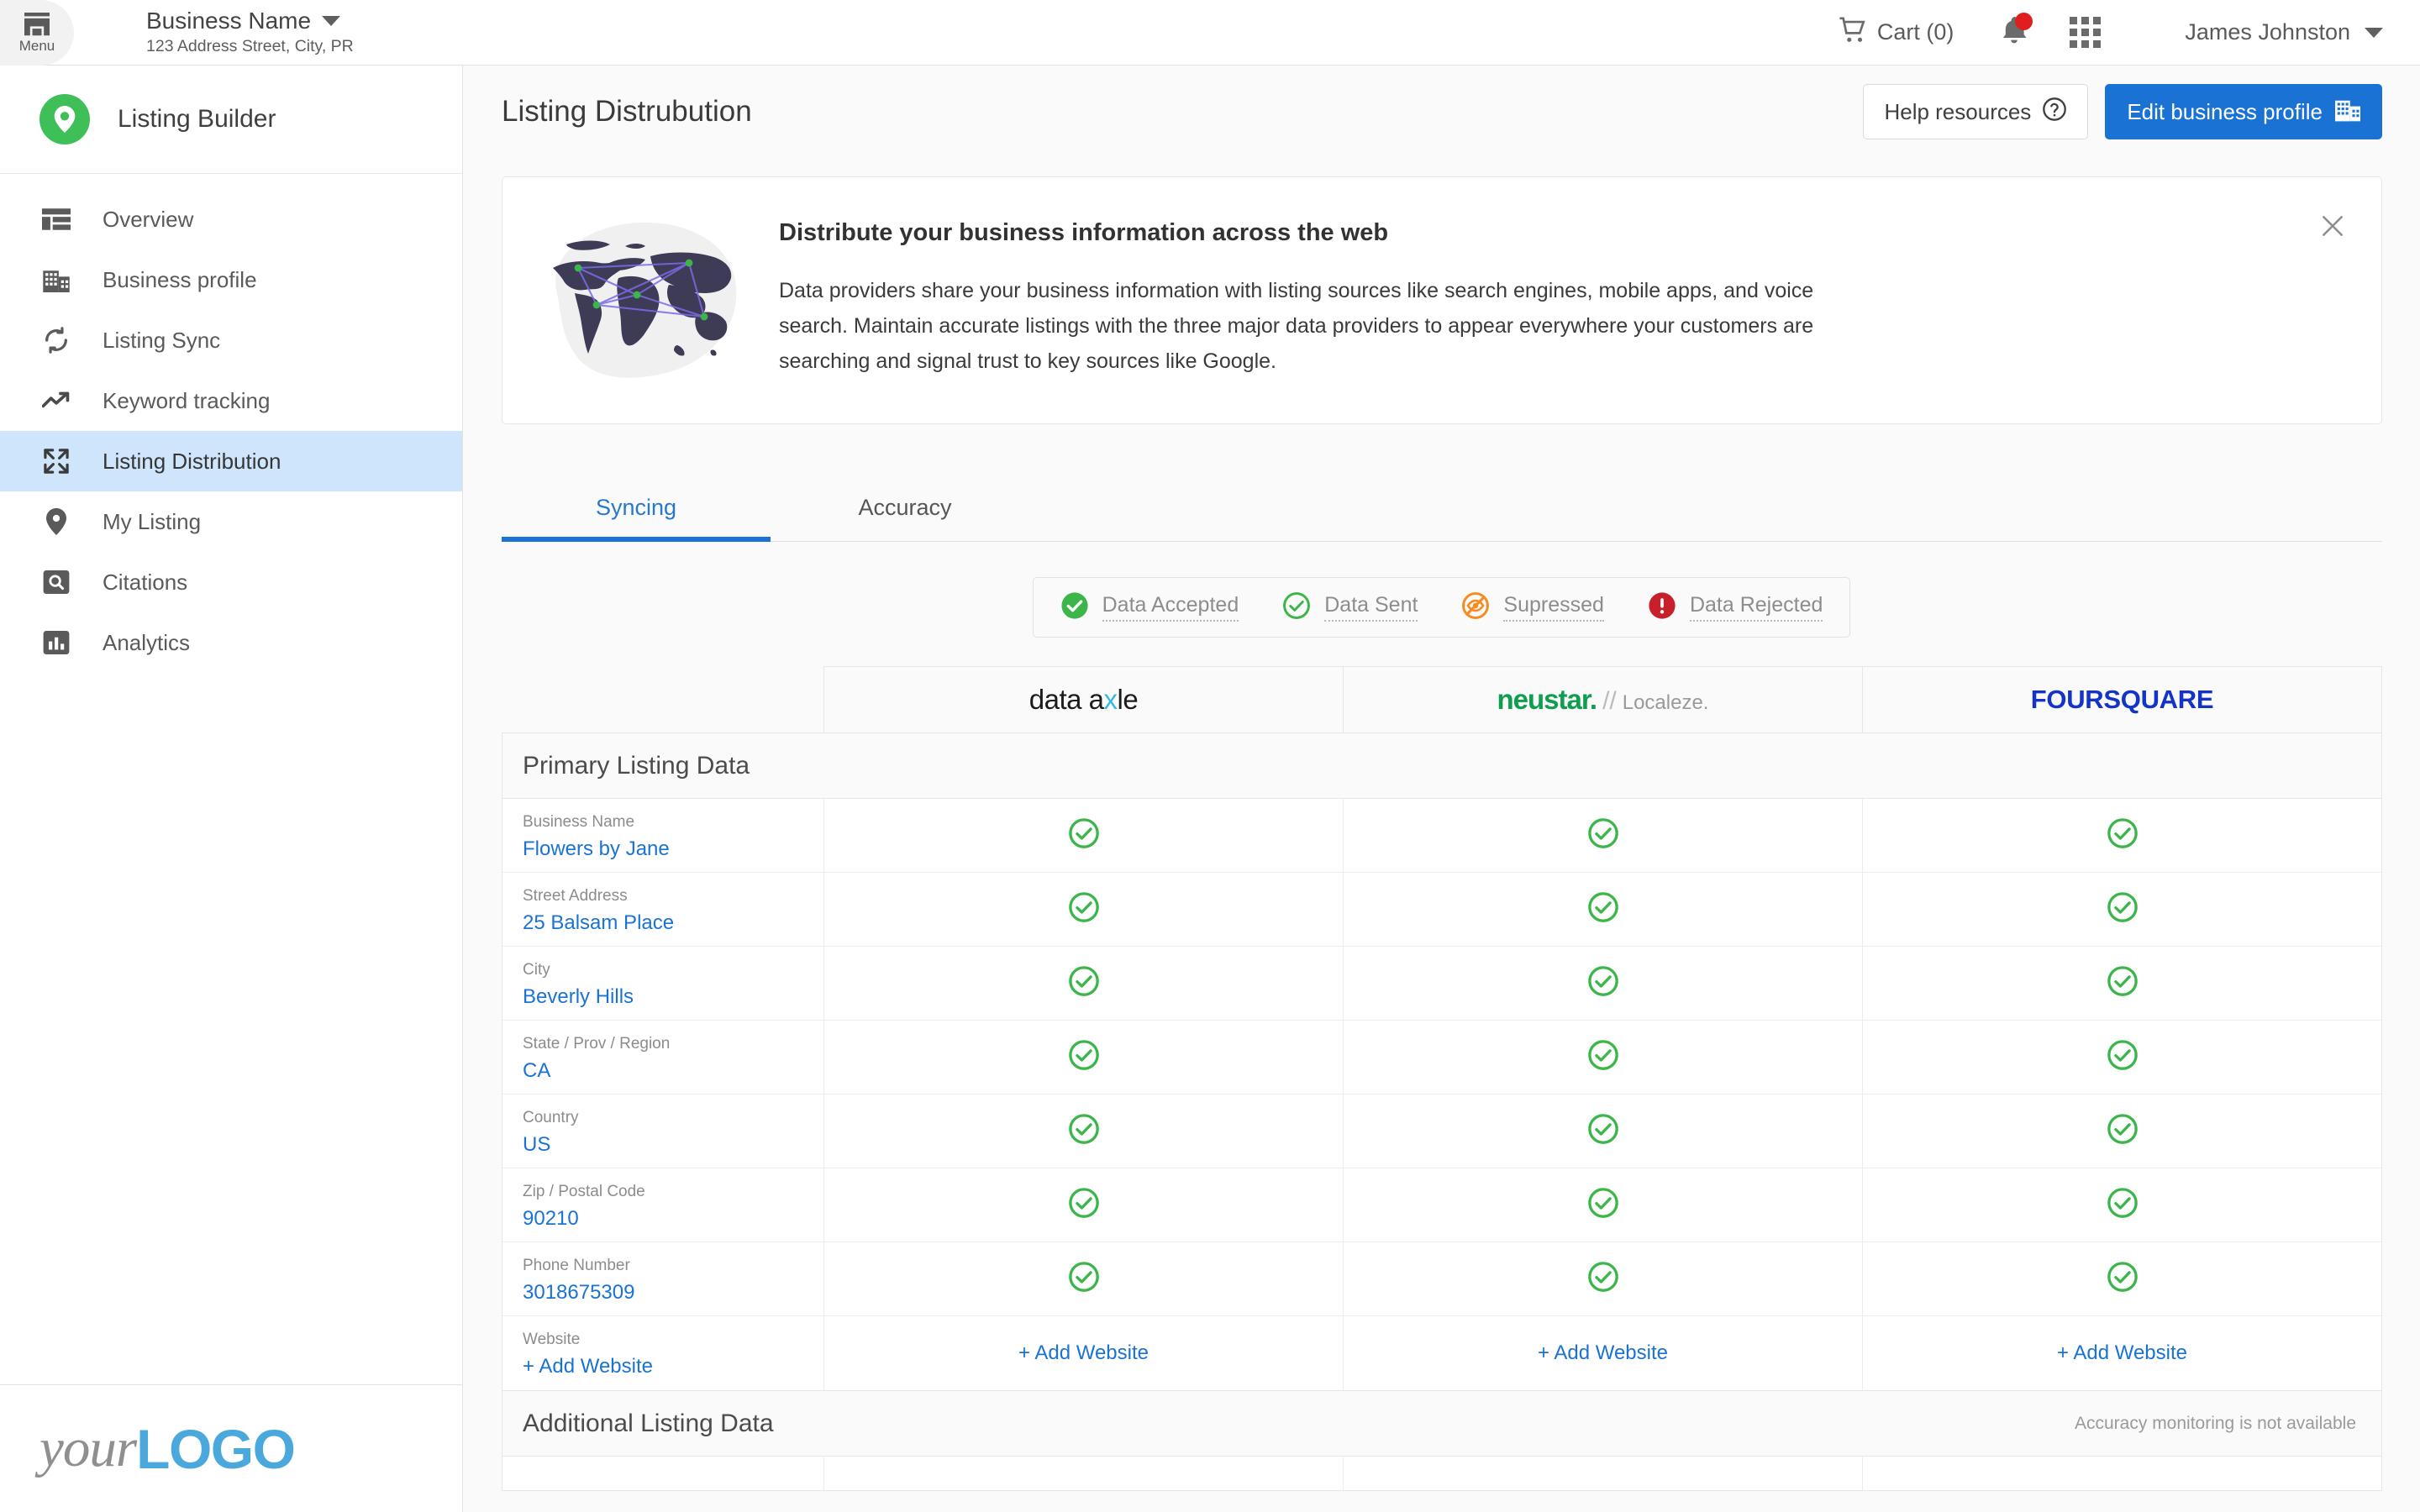 The image size is (2420, 1512). Describe the element at coordinates (1603, 699) in the screenshot. I see `neustar-localeze-logo: neustar. // Localeze.` at that location.